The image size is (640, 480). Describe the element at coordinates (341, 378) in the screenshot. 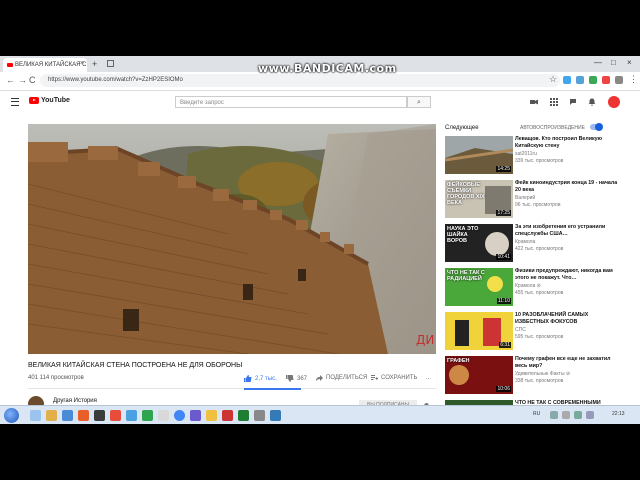

I see `share-button: ПОДЕЛИТЬСЯ` at that location.